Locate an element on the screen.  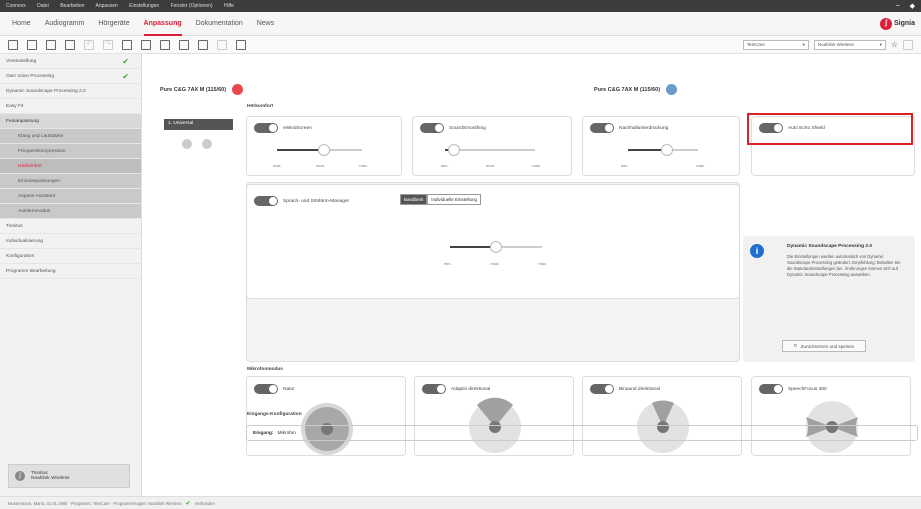
save-icon is located at coordinates (51, 44).